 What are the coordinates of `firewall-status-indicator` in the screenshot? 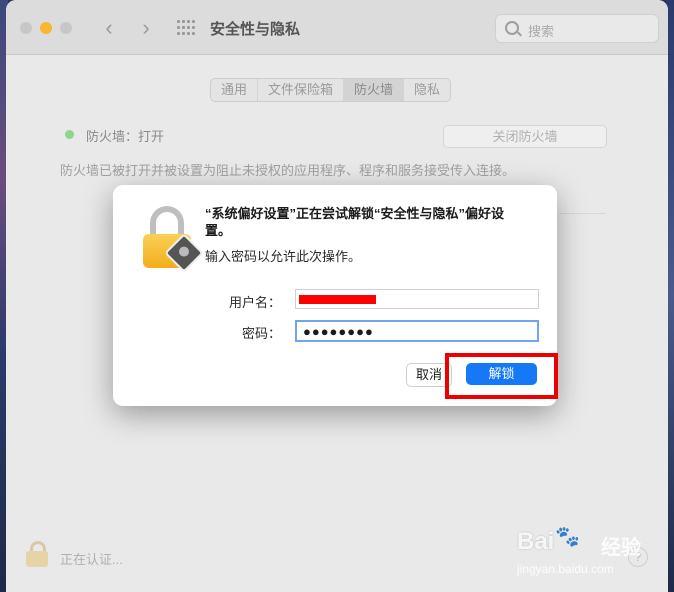 It's located at (69, 134).